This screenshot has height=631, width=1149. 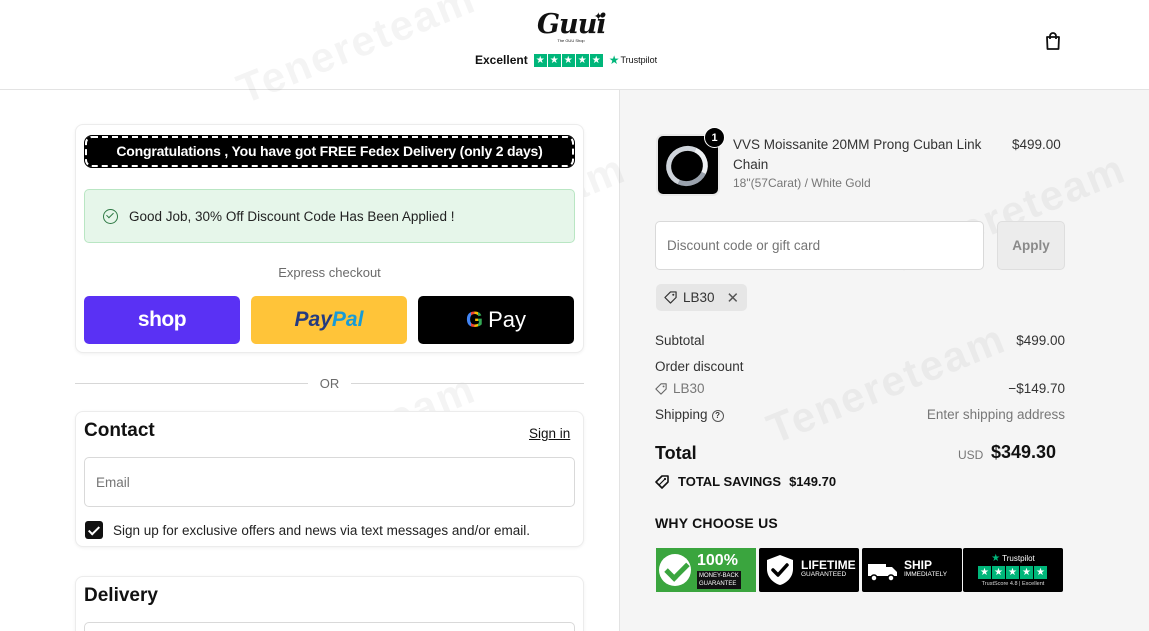 I want to click on trustpilot-rating-text: Excellent, so click(x=501, y=60).